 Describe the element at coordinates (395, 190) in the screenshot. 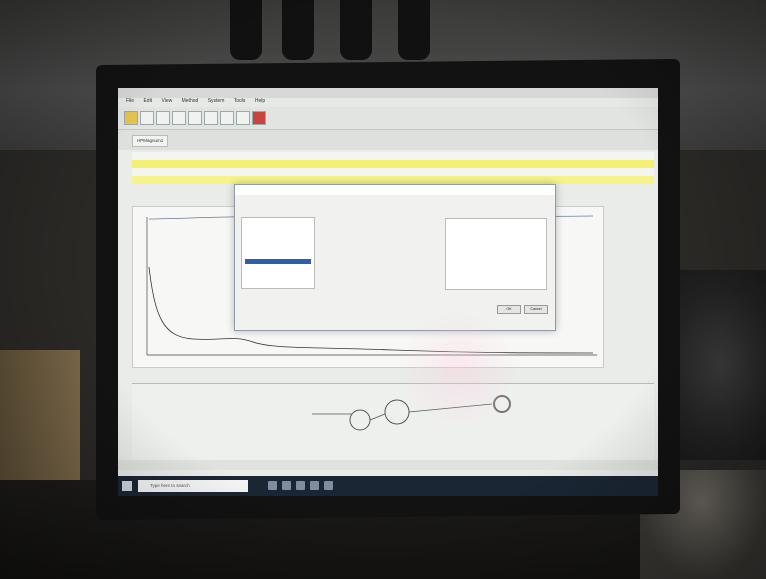

I see `dialog-title` at that location.